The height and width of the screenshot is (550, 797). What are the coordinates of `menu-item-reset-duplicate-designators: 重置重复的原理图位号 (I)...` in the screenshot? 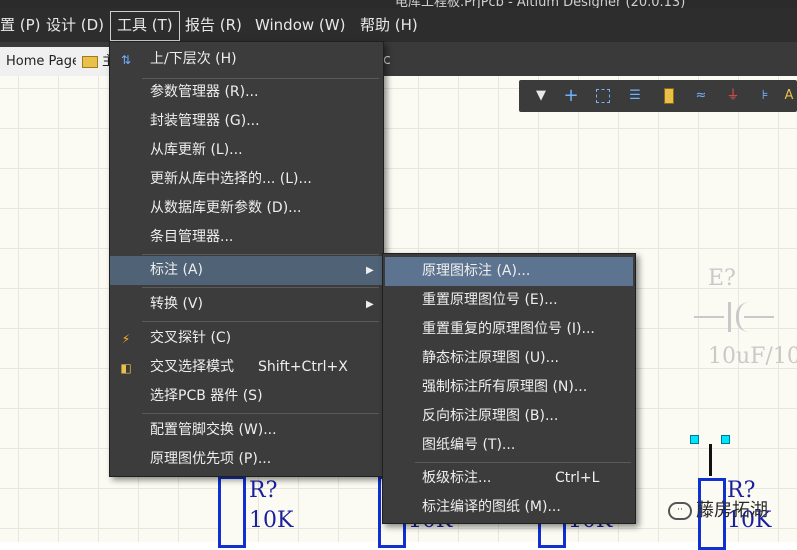 It's located at (509, 329).